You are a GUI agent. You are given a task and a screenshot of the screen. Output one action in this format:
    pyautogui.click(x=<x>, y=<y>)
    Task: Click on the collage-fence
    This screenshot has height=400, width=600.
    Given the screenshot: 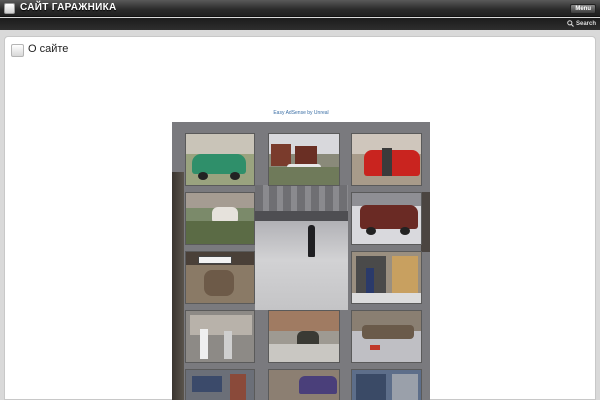 What is the action you would take?
    pyautogui.click(x=301, y=216)
    